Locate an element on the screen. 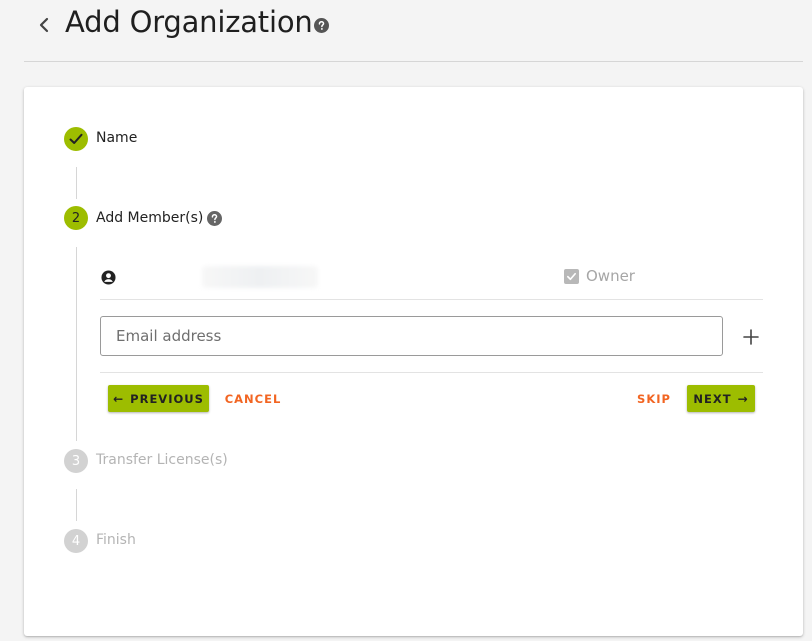 This screenshot has height=641, width=812. cancel-button-label: CANCEL is located at coordinates (253, 398).